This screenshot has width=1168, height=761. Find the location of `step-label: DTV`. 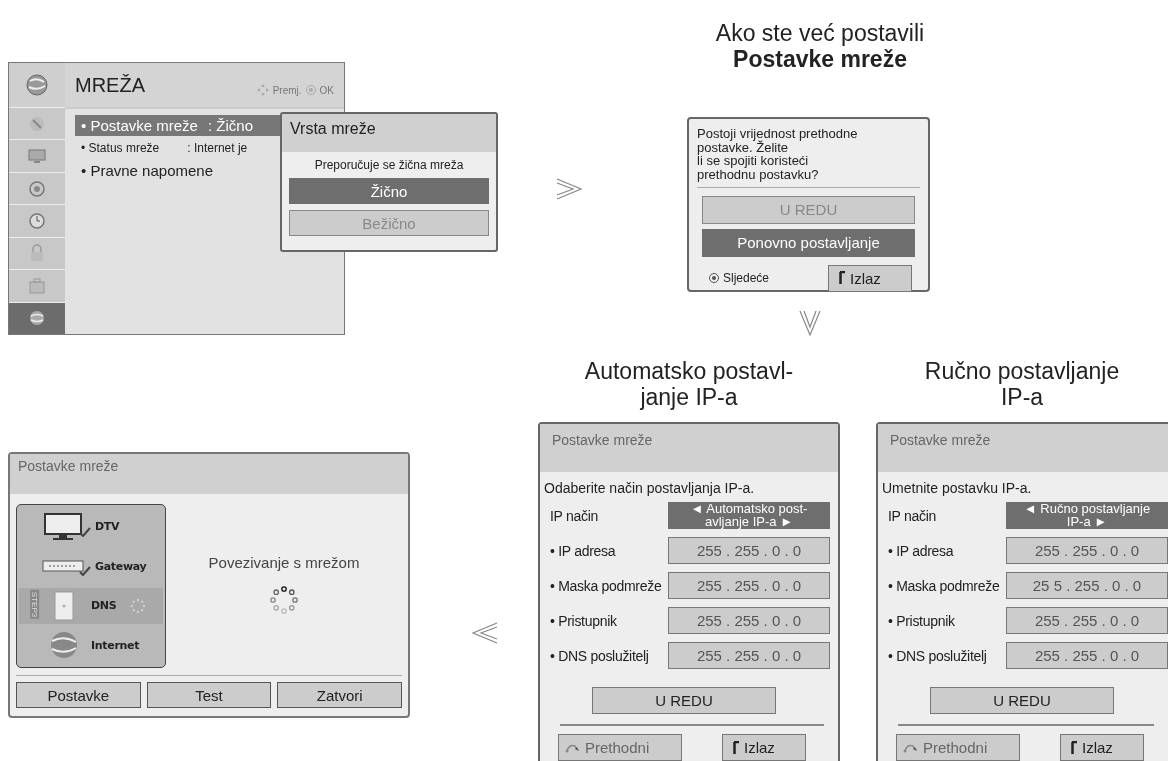

step-label: DTV is located at coordinates (107, 527).